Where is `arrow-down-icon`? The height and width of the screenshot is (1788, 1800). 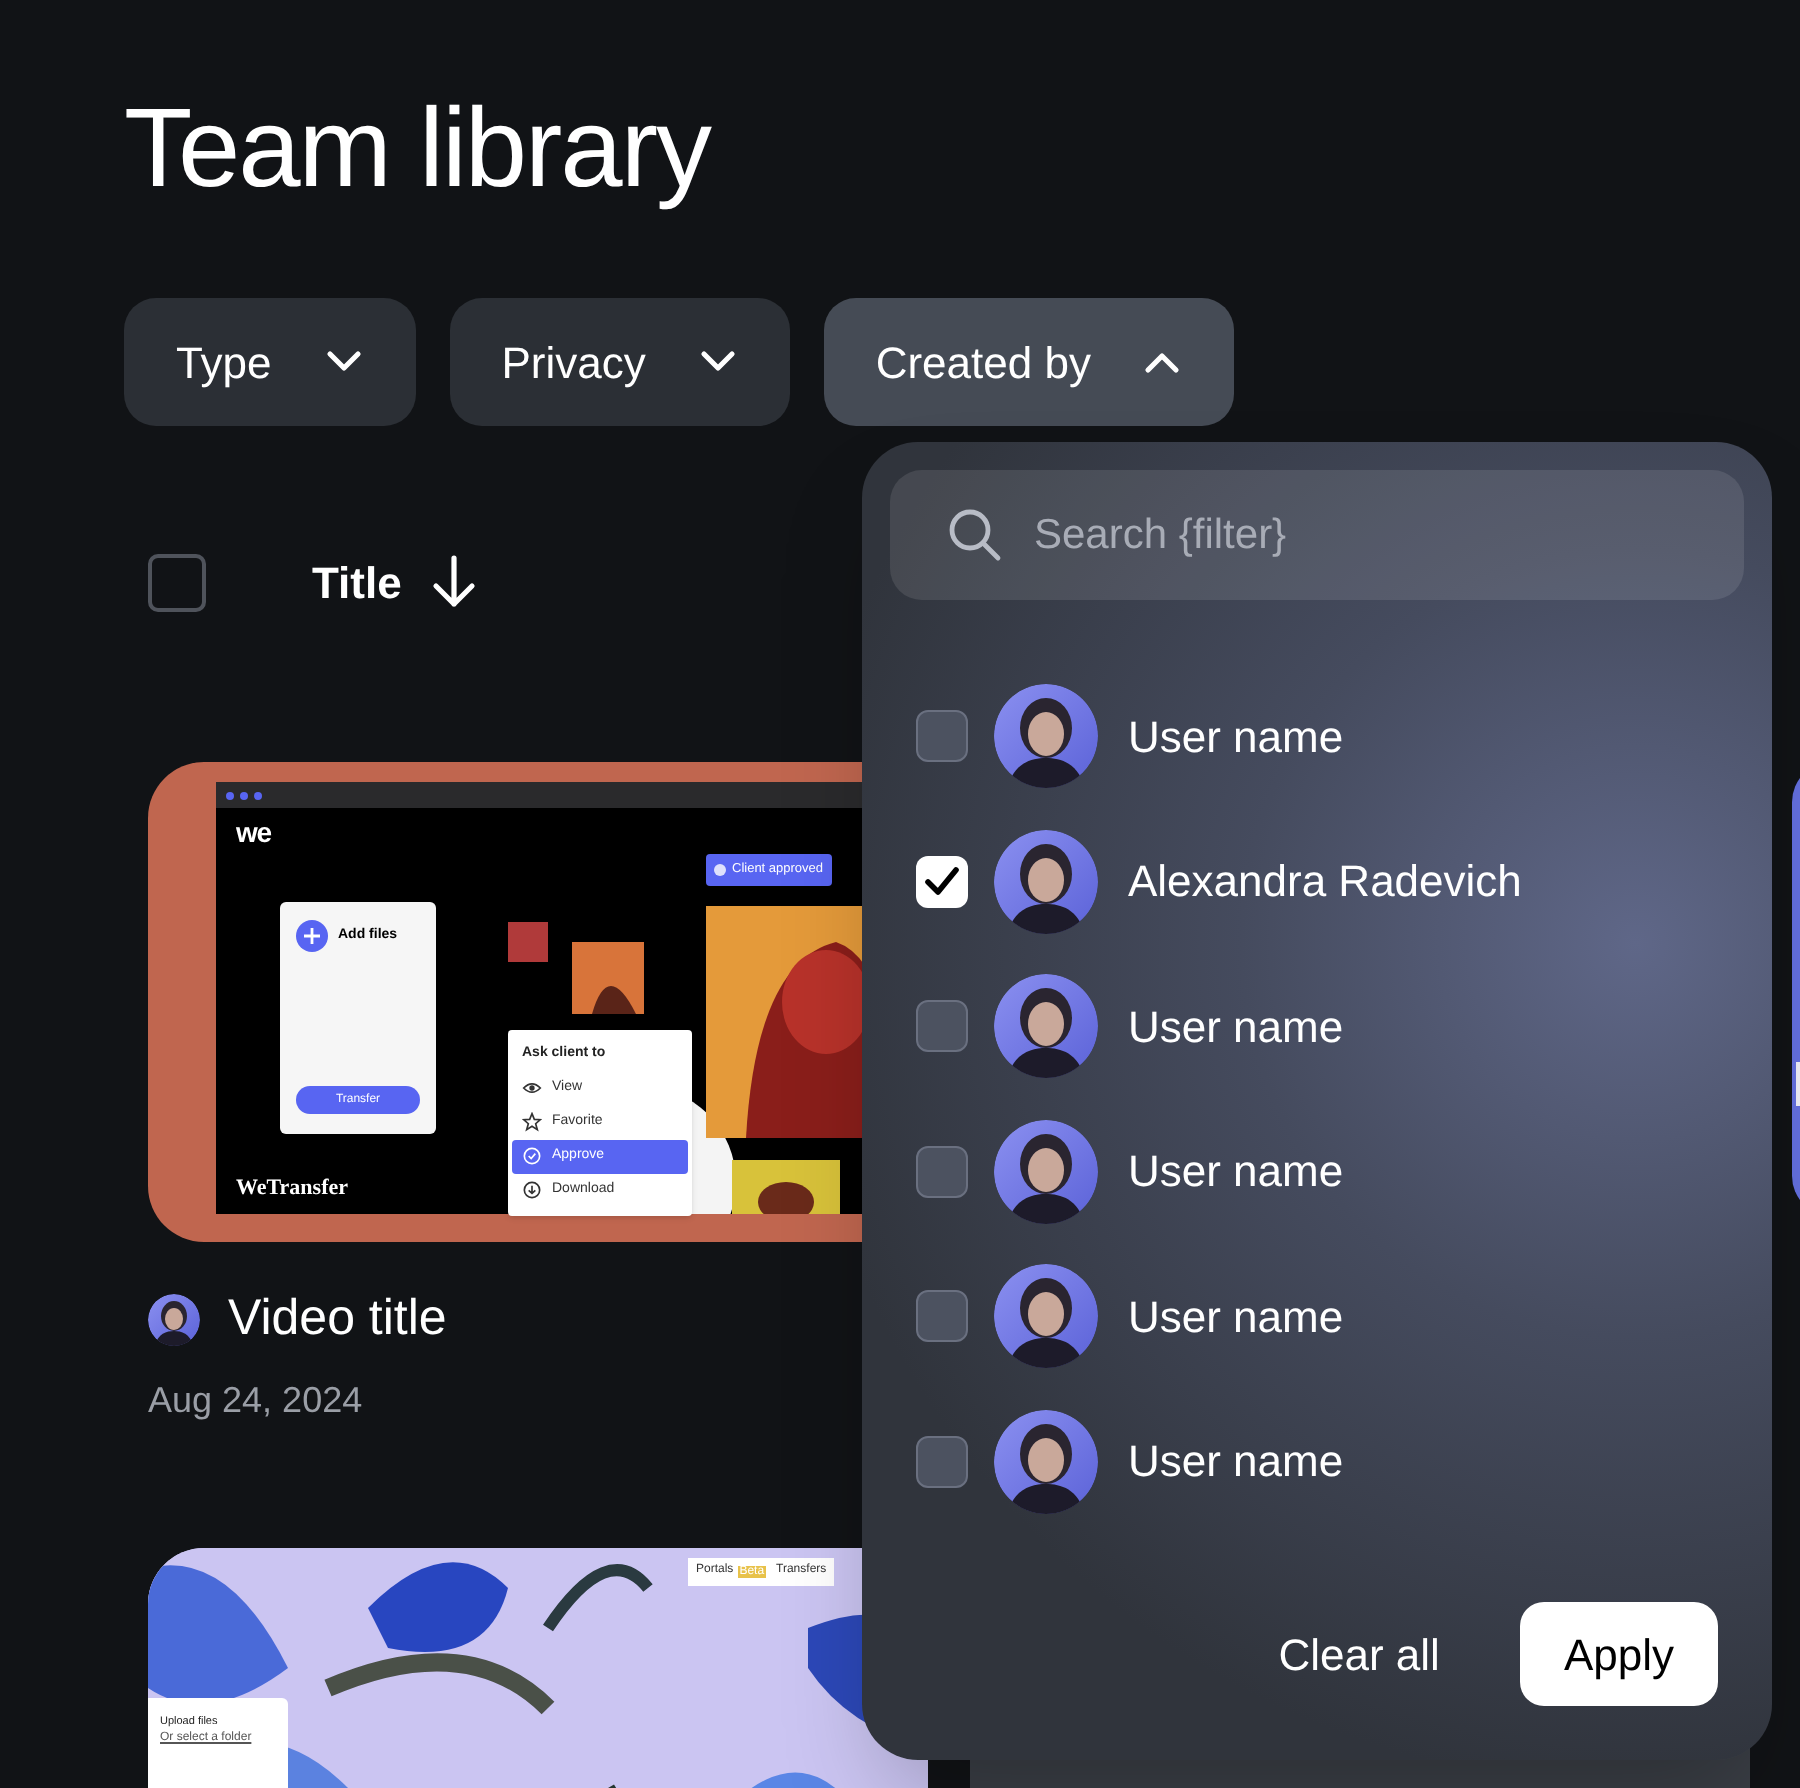 arrow-down-icon is located at coordinates (453, 582).